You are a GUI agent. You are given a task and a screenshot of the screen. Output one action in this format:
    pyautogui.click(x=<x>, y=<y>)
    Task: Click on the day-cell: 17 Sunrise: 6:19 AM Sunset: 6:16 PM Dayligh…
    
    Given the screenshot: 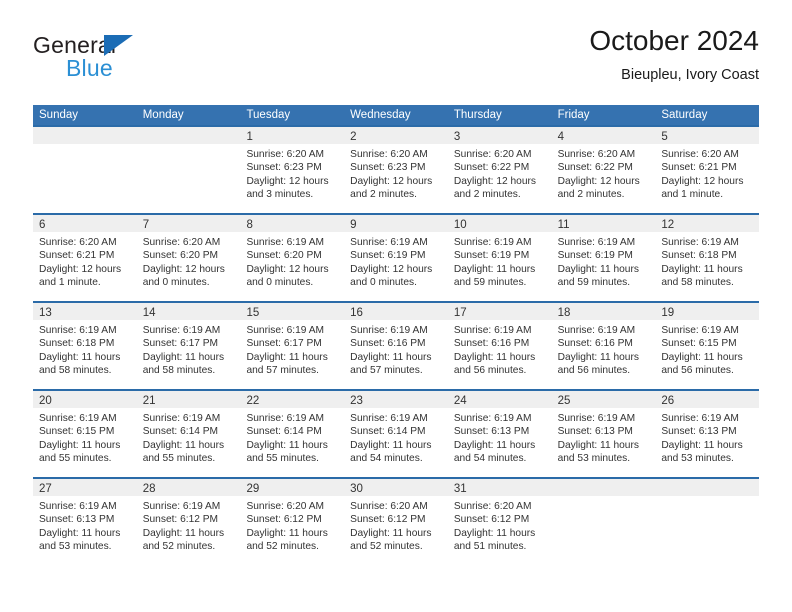 What is the action you would take?
    pyautogui.click(x=499, y=346)
    